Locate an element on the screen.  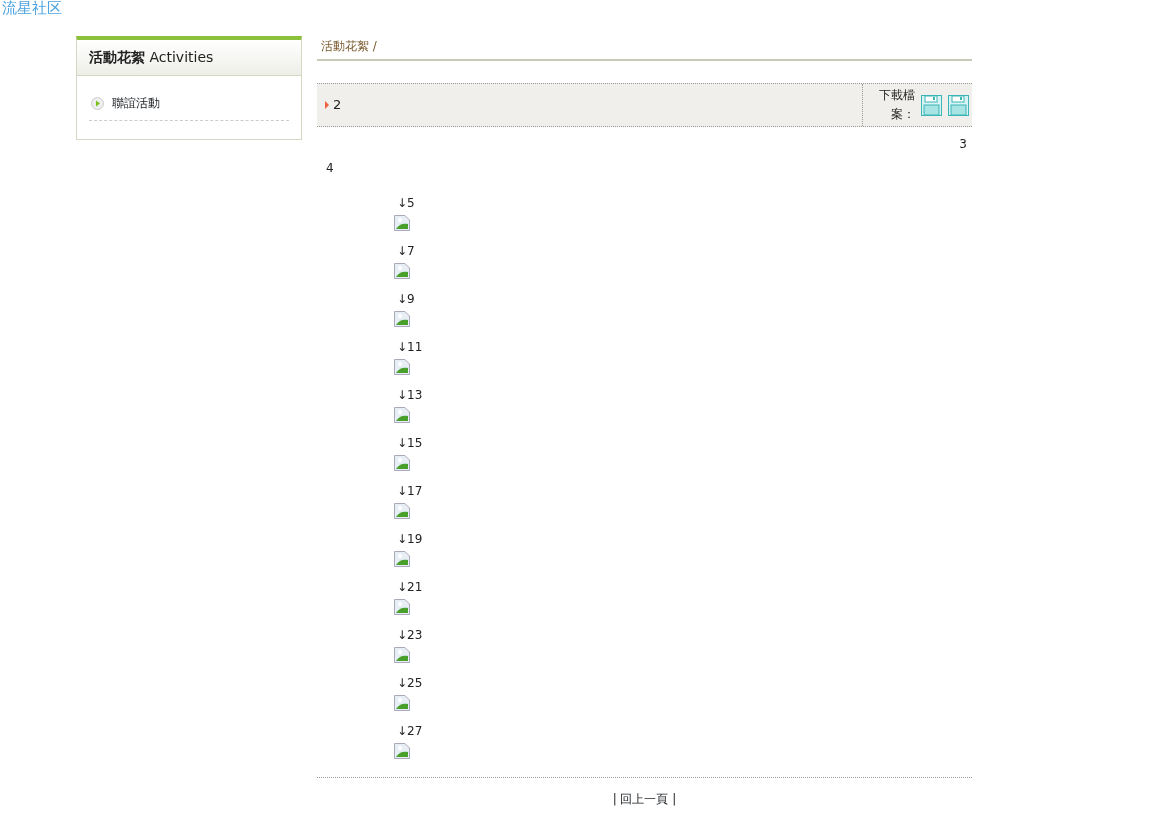
photo-caption: ↓5 is located at coordinates (405, 203).